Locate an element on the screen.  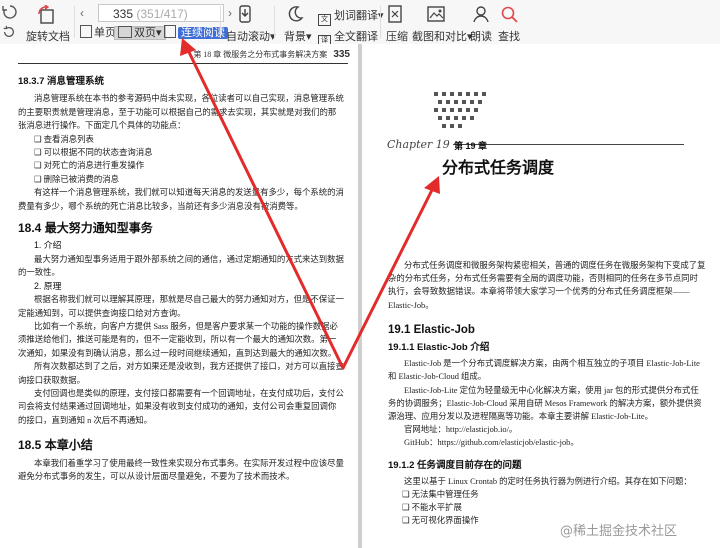
page-number-input: 335 (351/417) is located at coordinates (161, 13).